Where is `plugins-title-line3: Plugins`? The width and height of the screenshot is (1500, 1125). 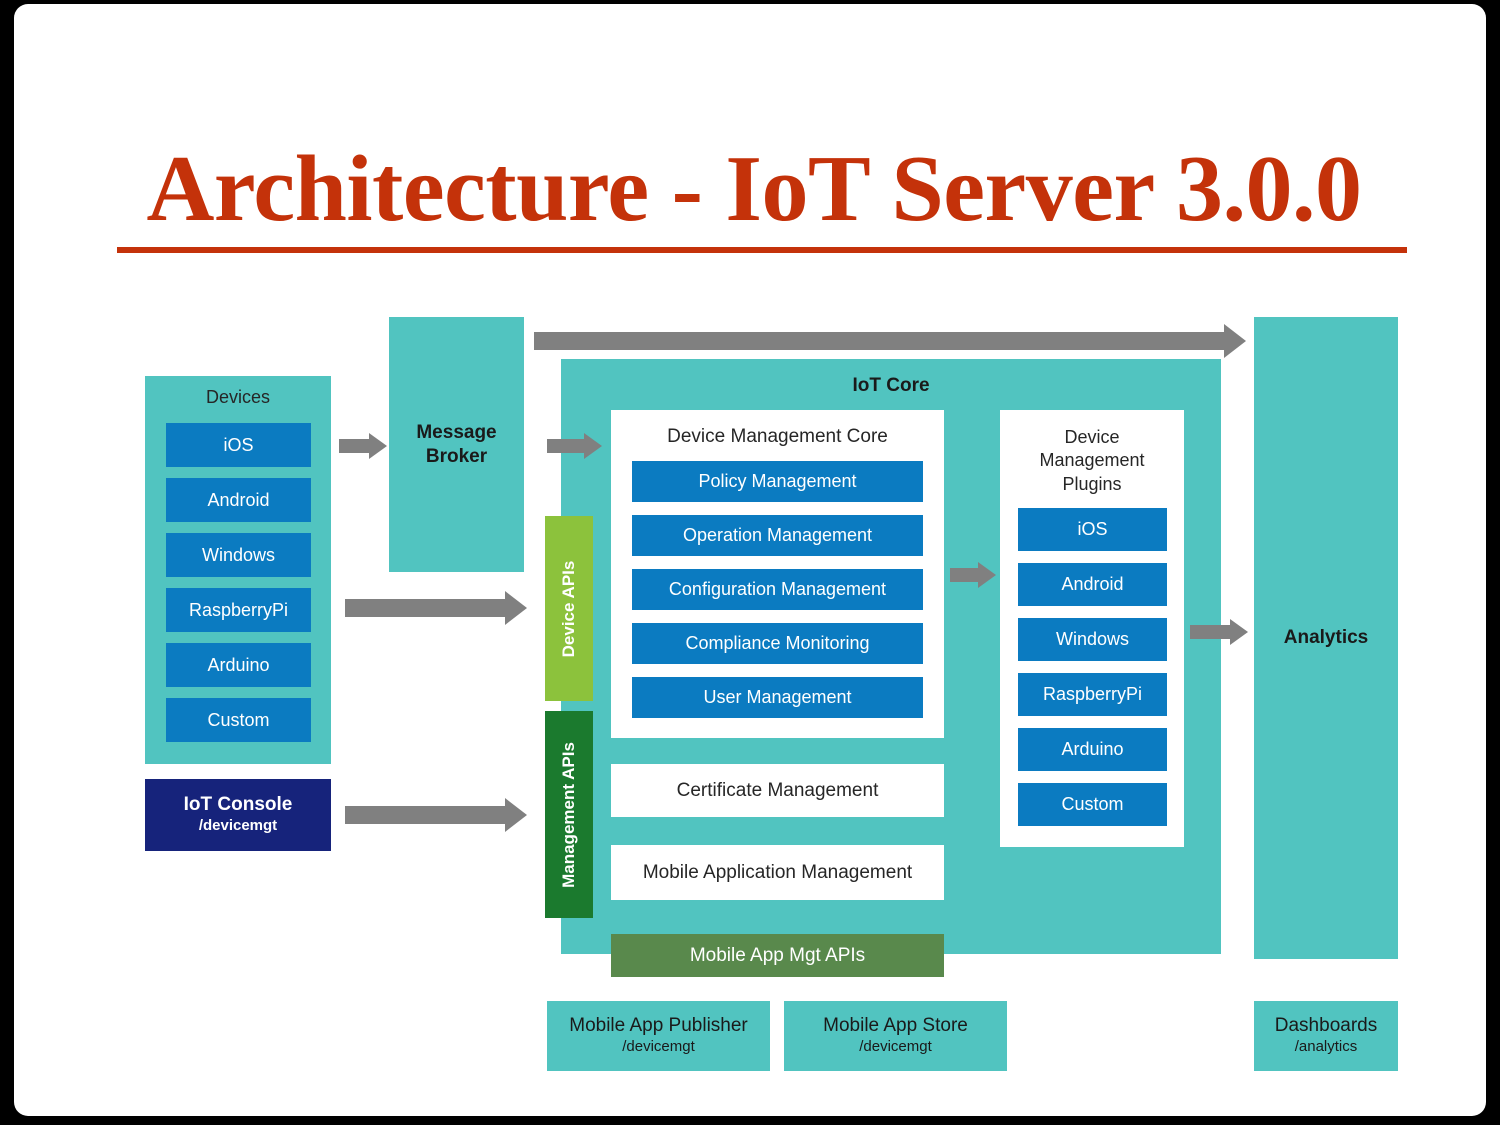
plugins-title-line3: Plugins is located at coordinates (1092, 483).